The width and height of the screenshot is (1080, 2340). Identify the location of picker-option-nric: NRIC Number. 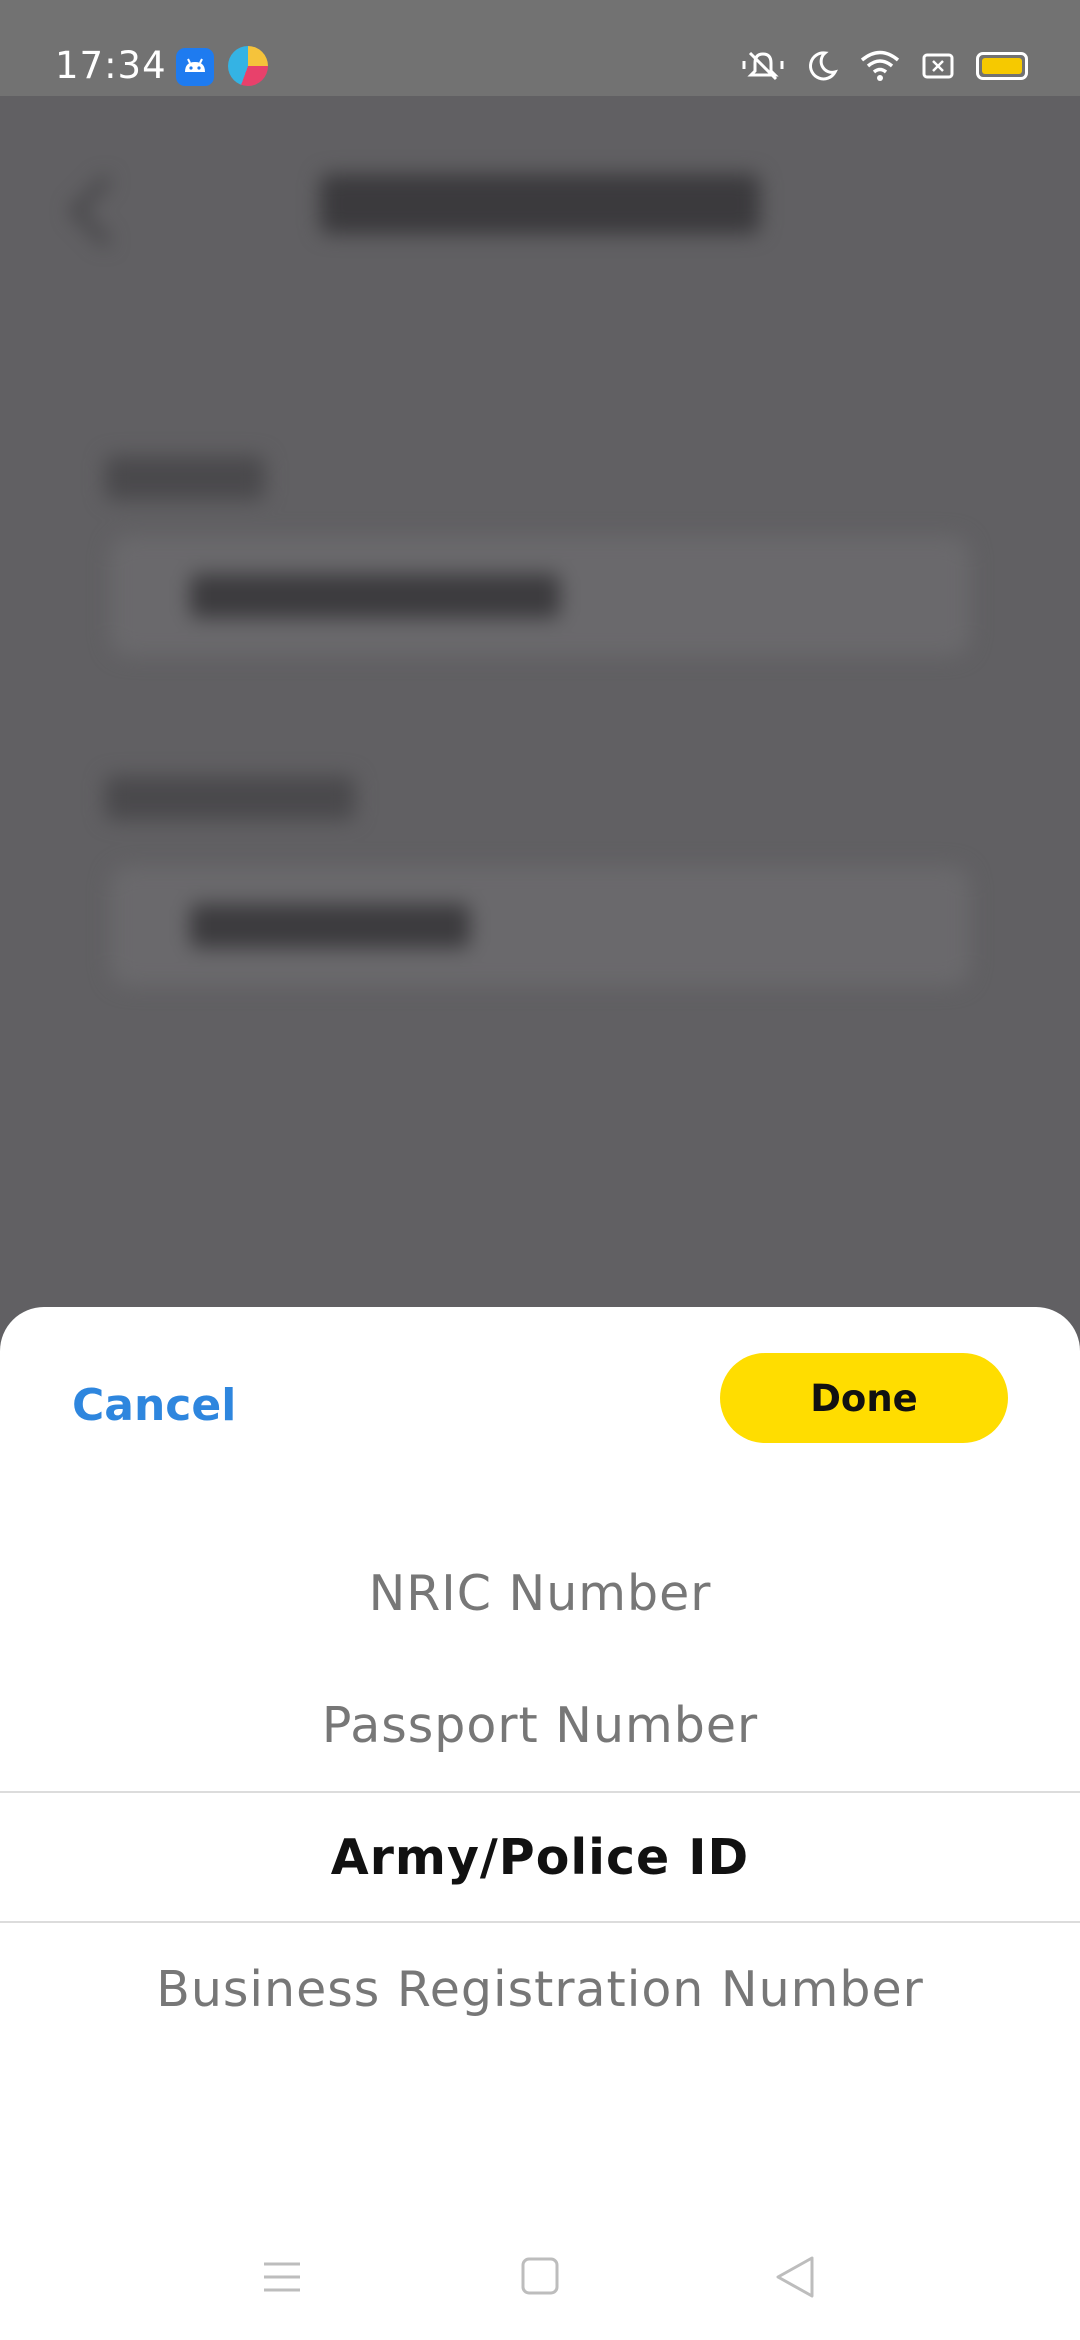
(540, 1593).